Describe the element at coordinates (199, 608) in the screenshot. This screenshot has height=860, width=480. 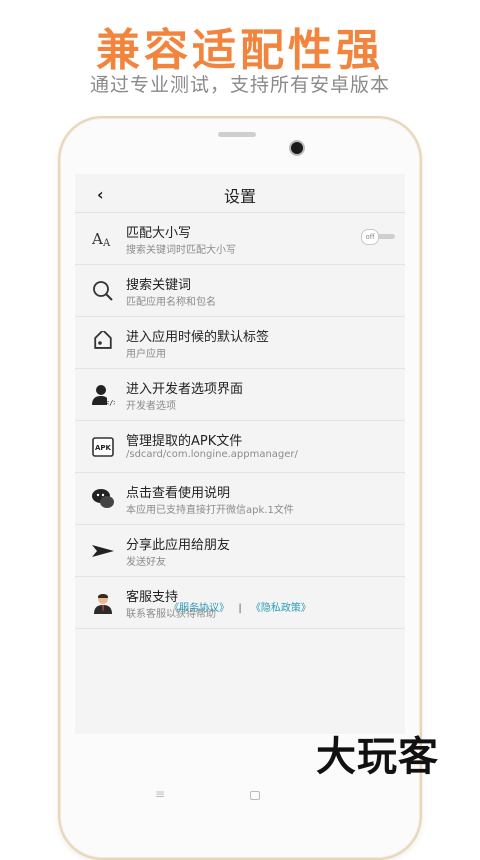
I see `service-agreement-link: 《服务协议》` at that location.